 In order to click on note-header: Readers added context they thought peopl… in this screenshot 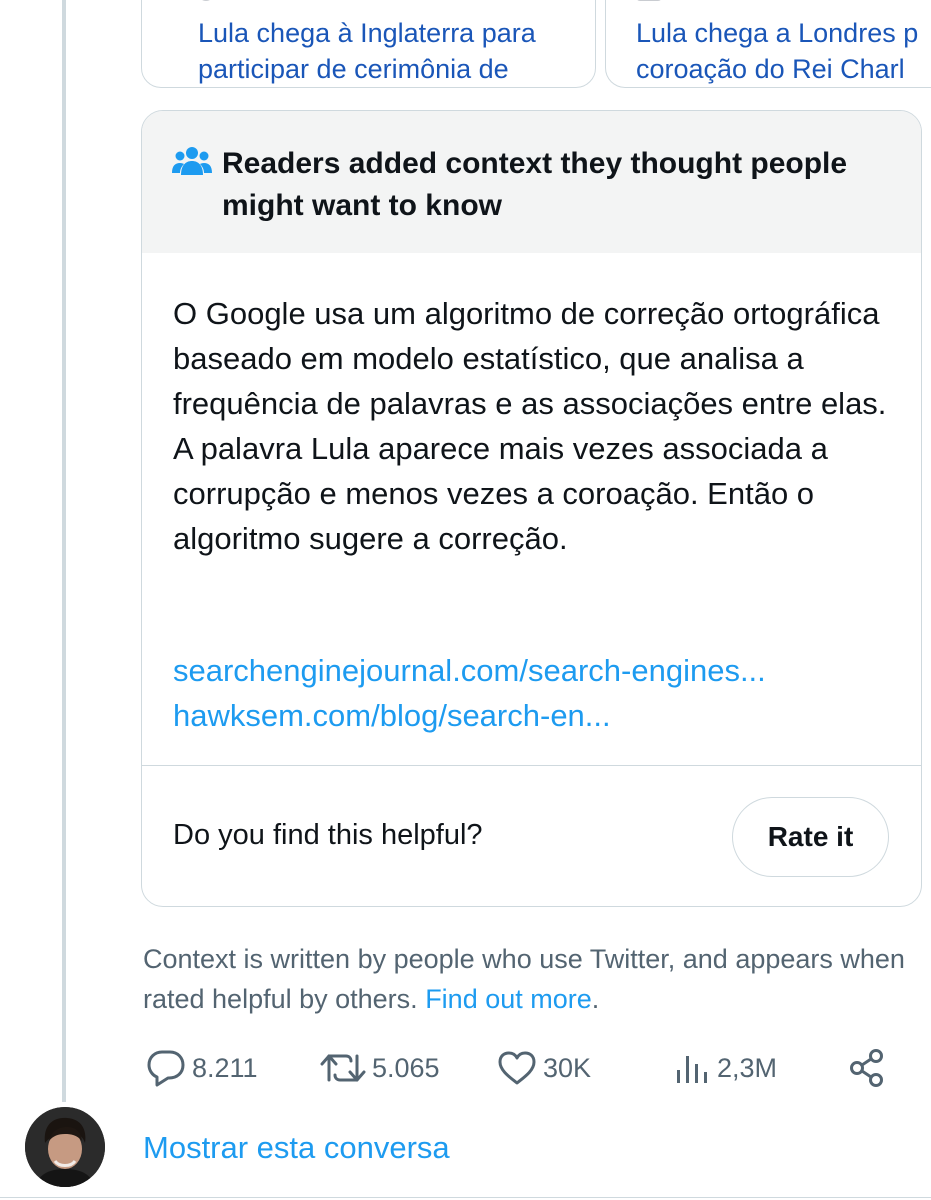, I will do `click(531, 182)`.